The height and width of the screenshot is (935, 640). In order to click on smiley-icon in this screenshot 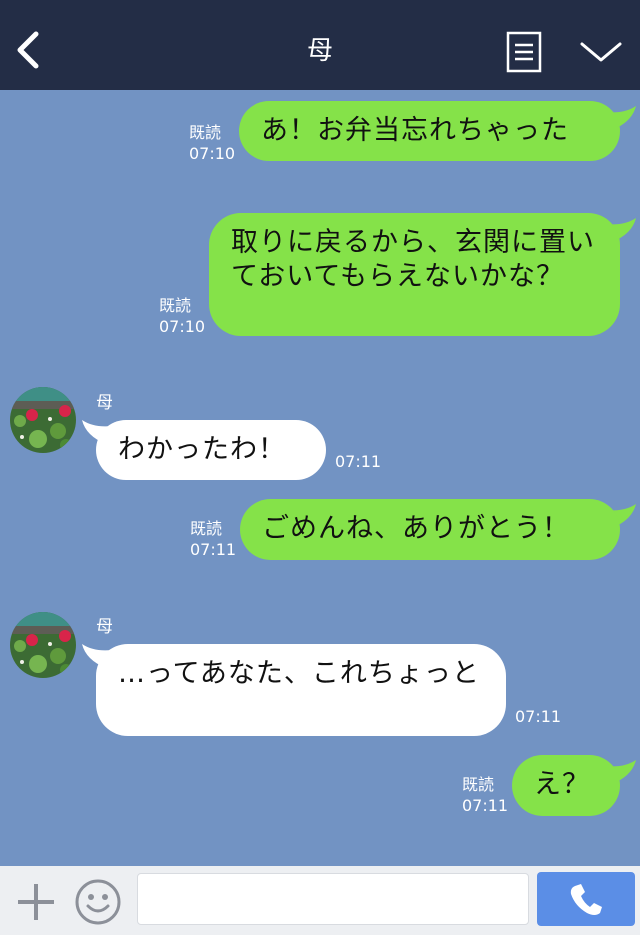, I will do `click(98, 902)`.